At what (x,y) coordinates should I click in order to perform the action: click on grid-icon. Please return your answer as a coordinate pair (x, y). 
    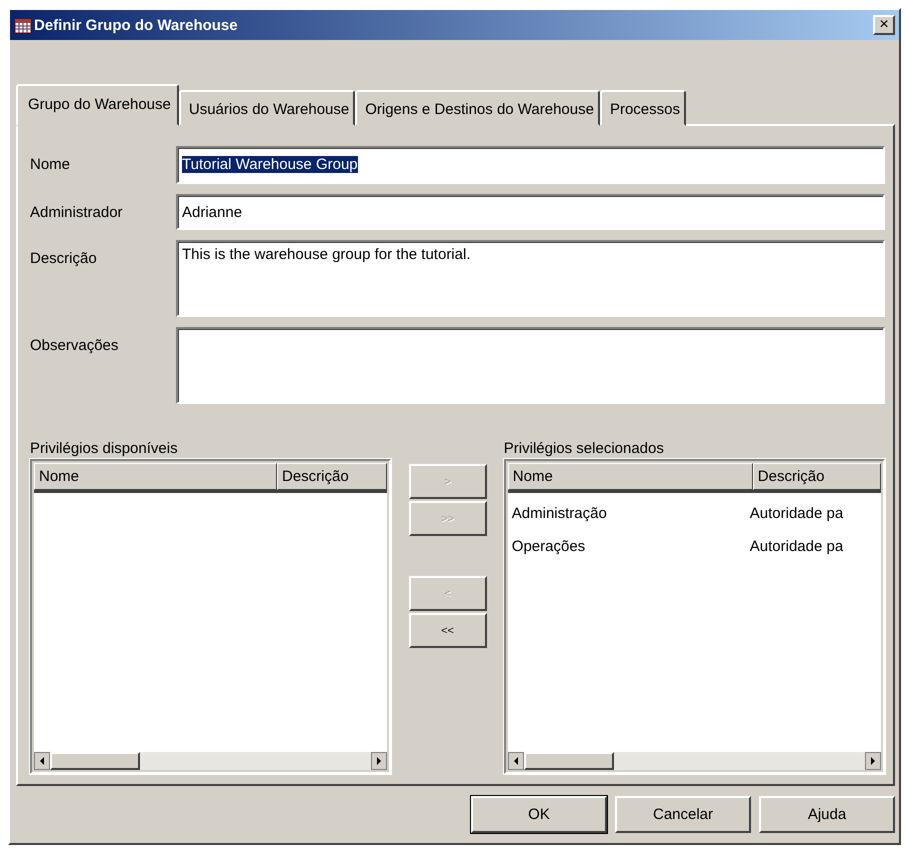
    Looking at the image, I should click on (23, 25).